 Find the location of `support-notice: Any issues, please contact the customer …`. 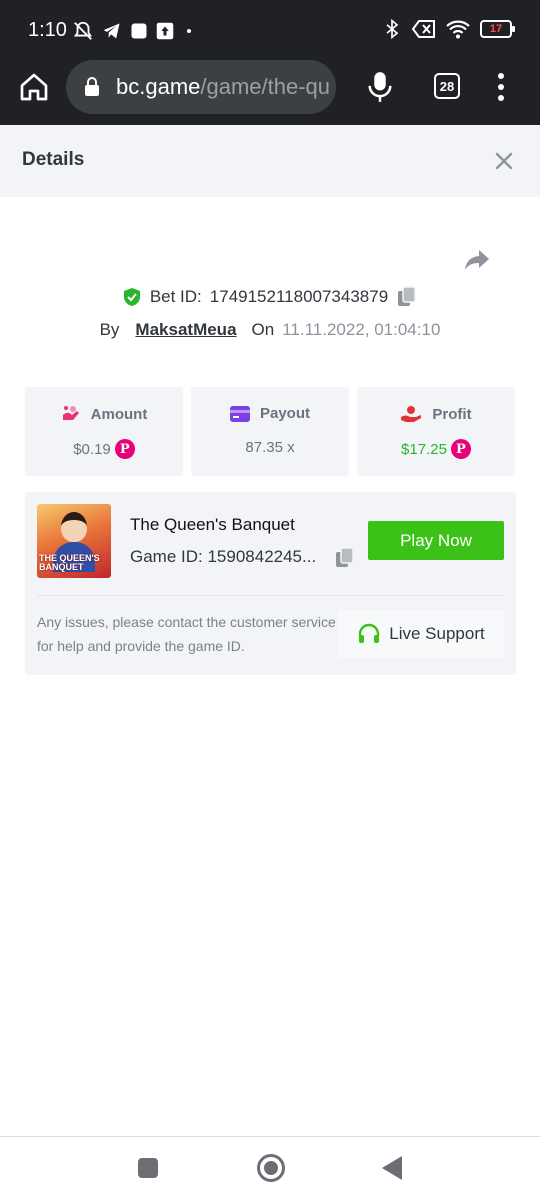

support-notice: Any issues, please contact the customer … is located at coordinates (186, 634).